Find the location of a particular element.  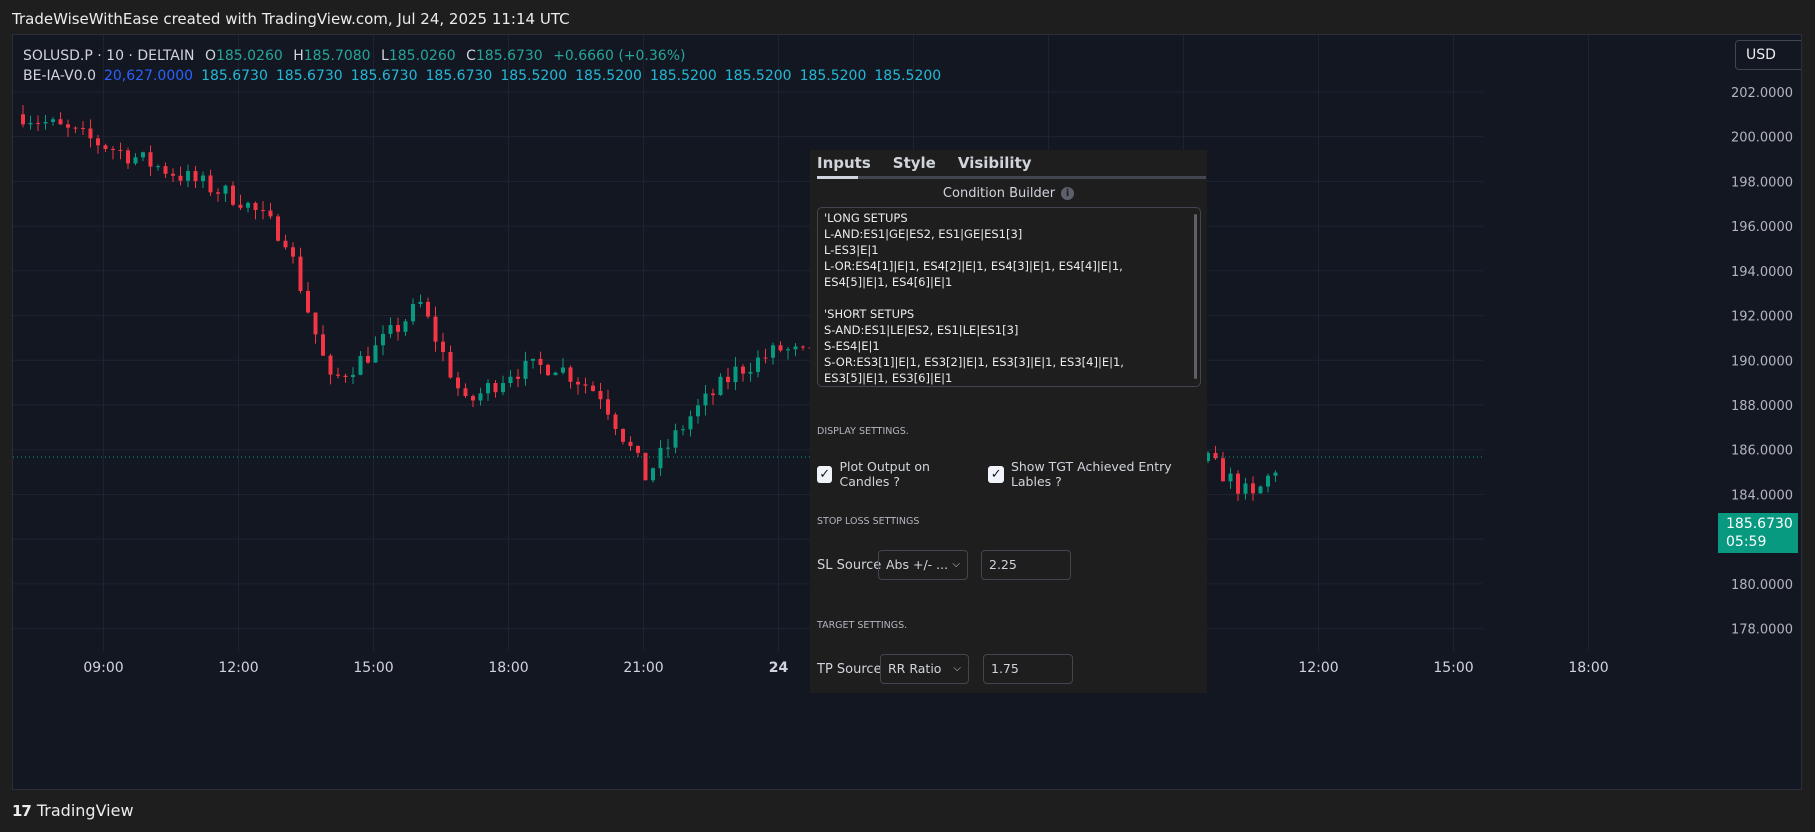

y-axis-tick-label: 200.0000 is located at coordinates (1762, 138).